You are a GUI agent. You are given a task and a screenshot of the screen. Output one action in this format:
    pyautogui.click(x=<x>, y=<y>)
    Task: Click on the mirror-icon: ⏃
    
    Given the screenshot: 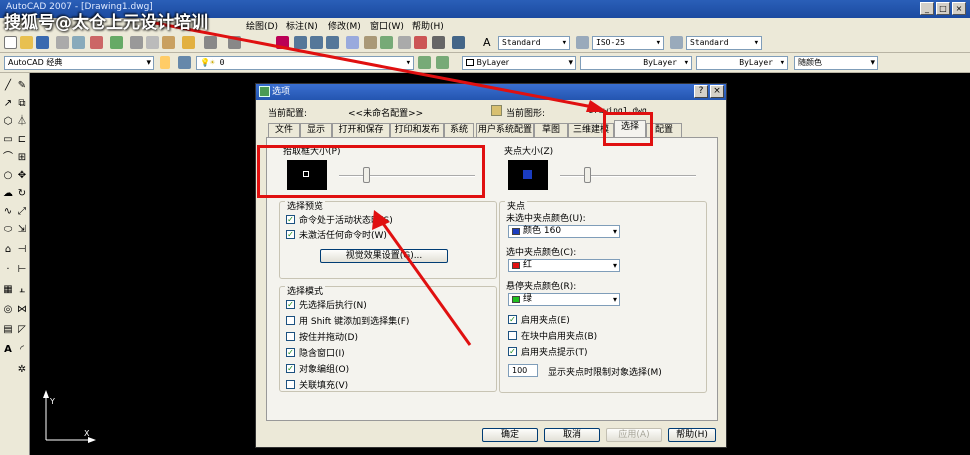 What is the action you would take?
    pyautogui.click(x=22, y=122)
    